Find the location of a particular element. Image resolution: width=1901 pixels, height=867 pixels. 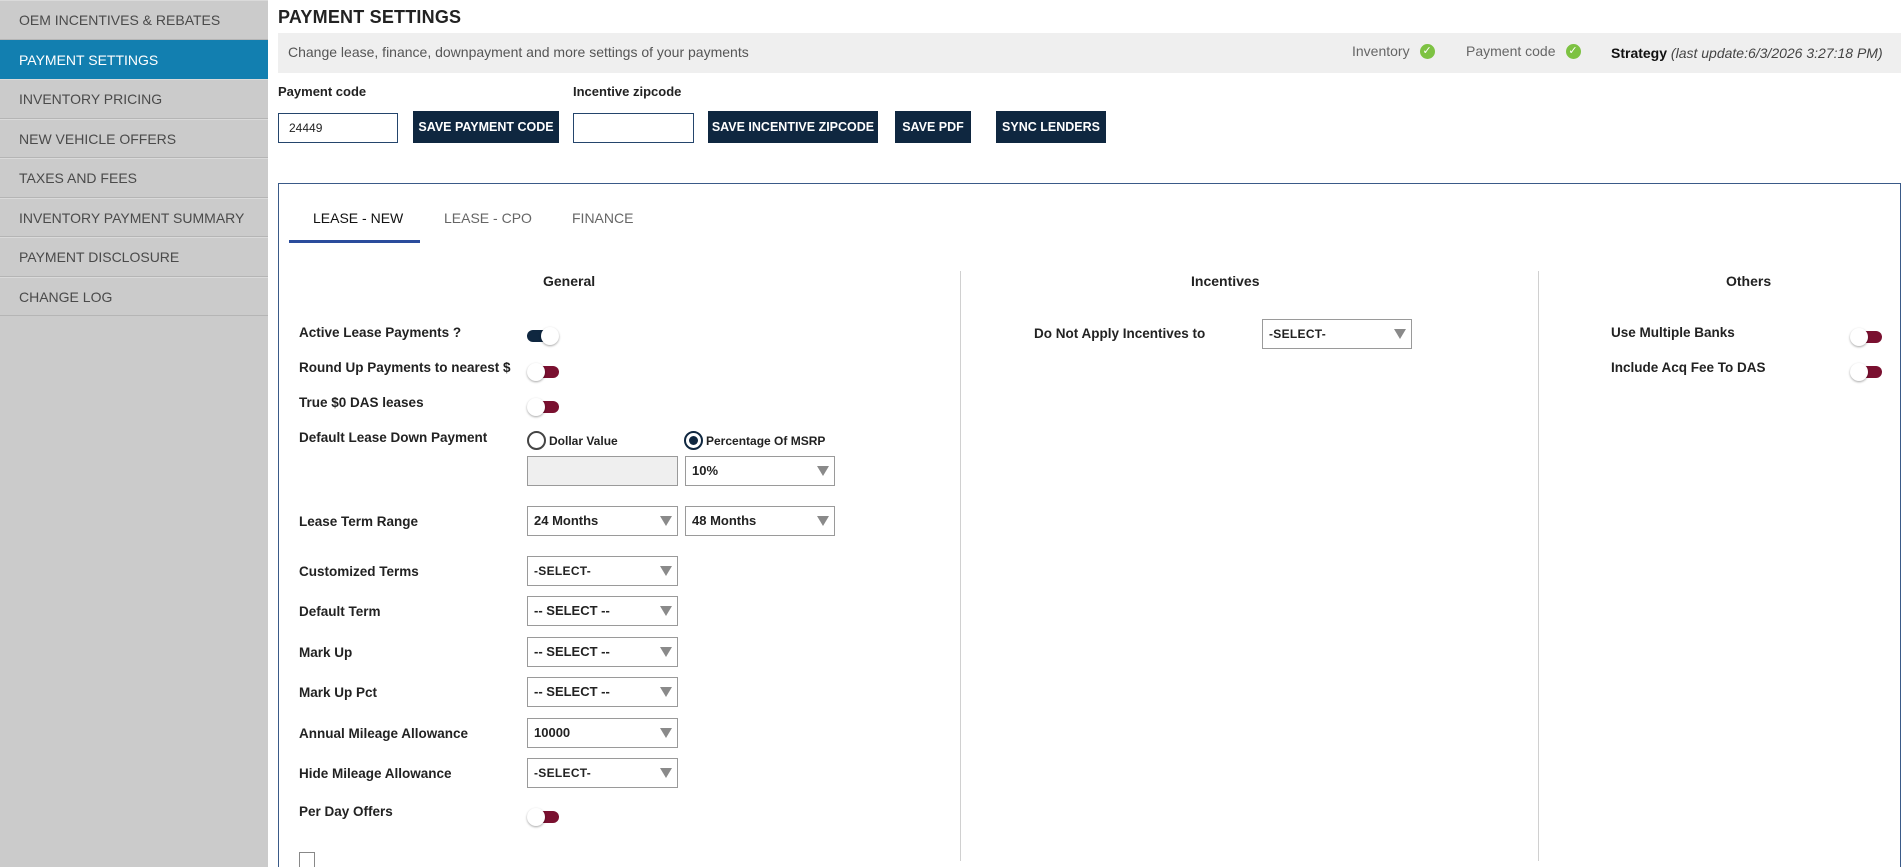

payment-code-label: Payment code is located at coordinates (322, 91).